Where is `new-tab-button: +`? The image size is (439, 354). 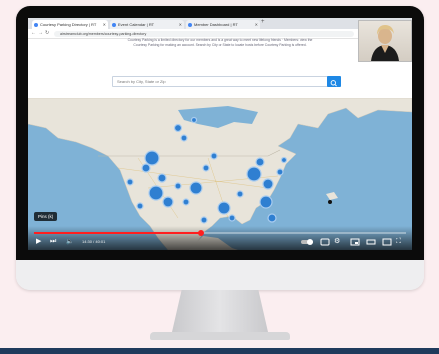 new-tab-button: + is located at coordinates (263, 22).